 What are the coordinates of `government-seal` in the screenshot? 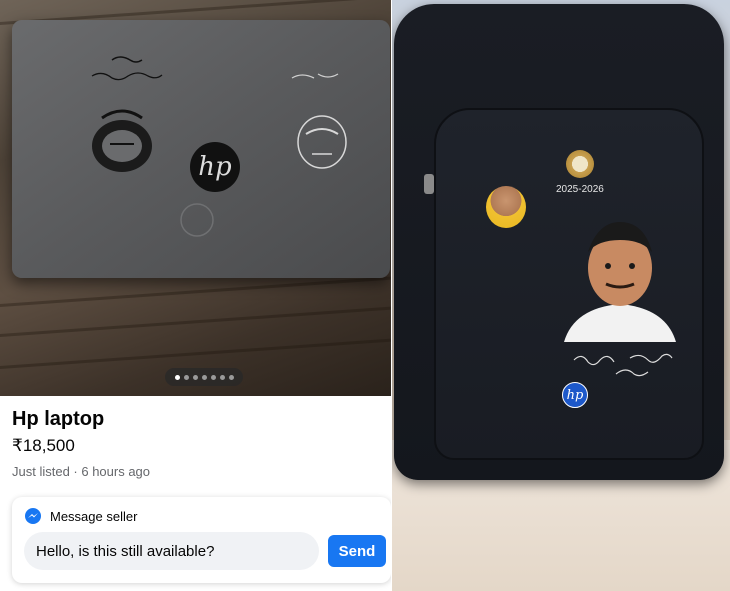 It's located at (580, 164).